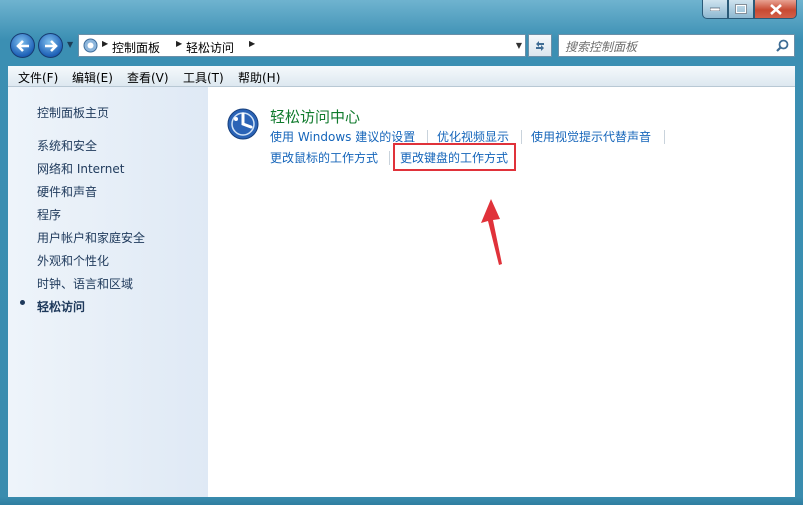 This screenshot has width=803, height=505. I want to click on current-item-bullet, so click(22, 302).